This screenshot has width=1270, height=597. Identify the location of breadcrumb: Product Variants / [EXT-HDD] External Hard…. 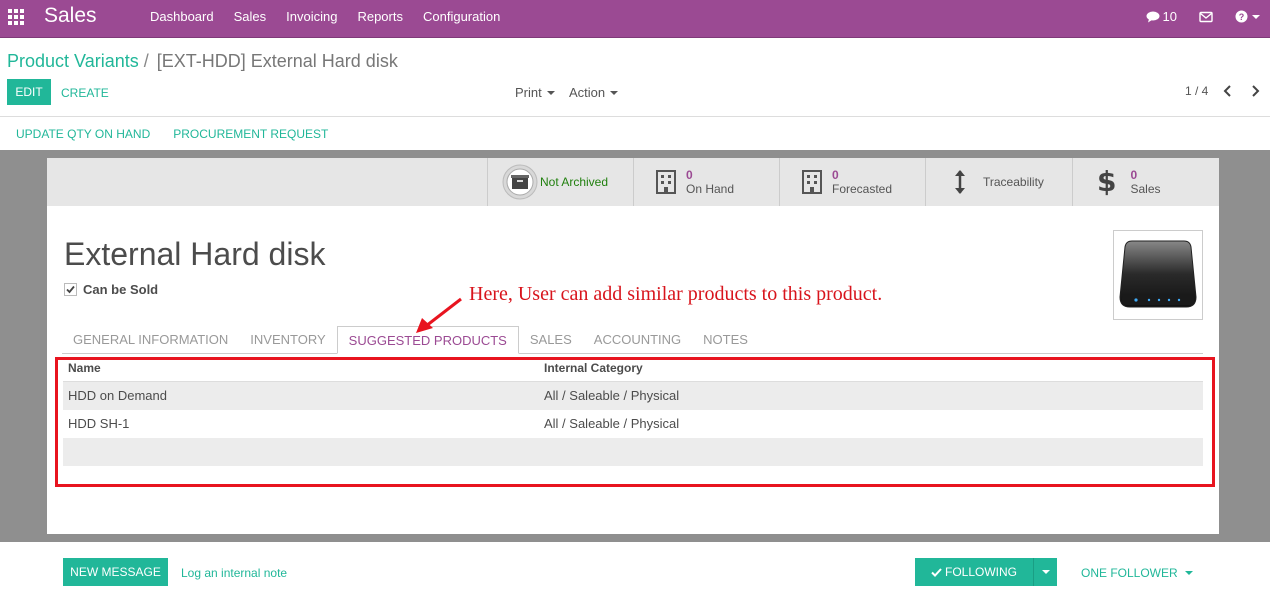
(202, 61).